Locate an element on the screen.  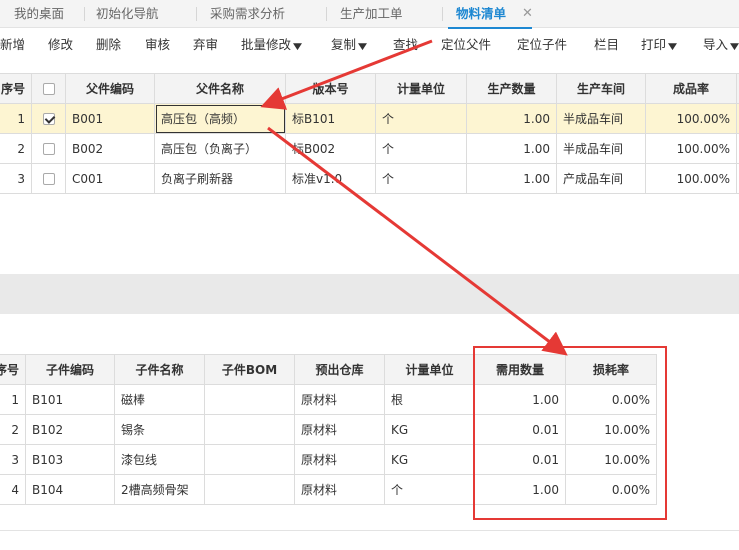
column-header-parent-name: 父件名称 is located at coordinates (220, 88).